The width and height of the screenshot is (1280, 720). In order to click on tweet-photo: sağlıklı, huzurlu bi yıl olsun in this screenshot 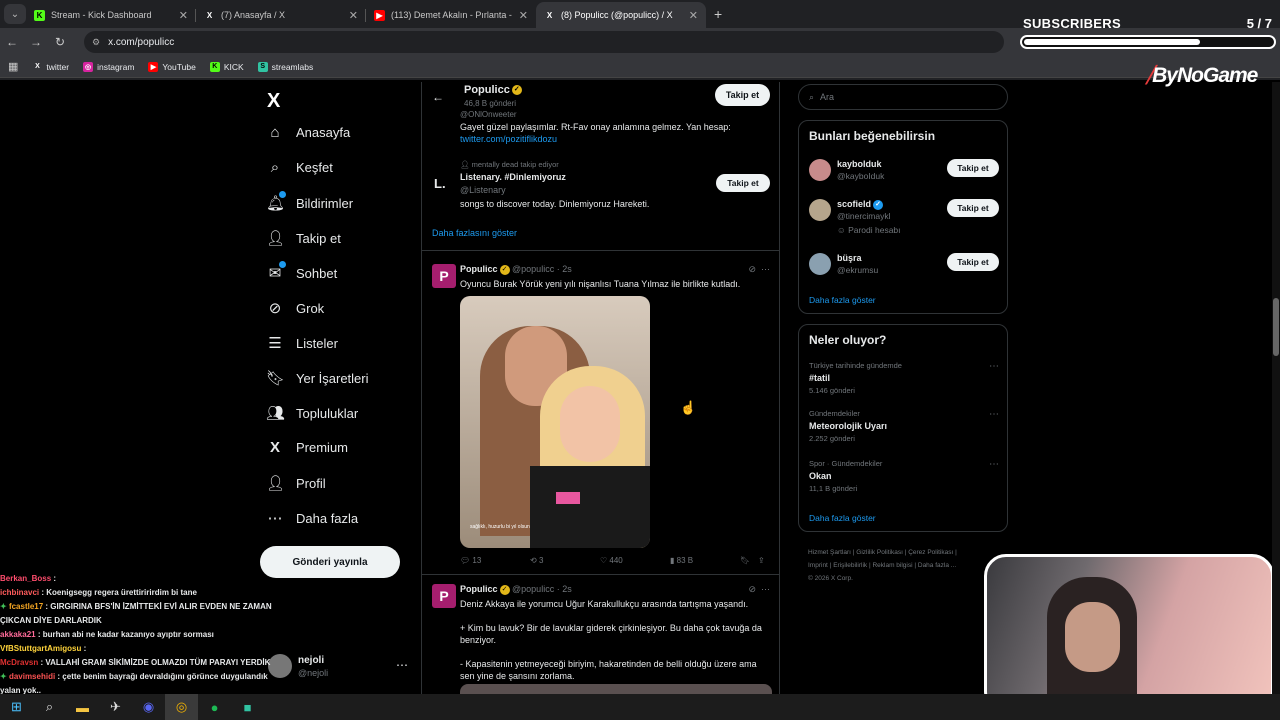, I will do `click(555, 422)`.